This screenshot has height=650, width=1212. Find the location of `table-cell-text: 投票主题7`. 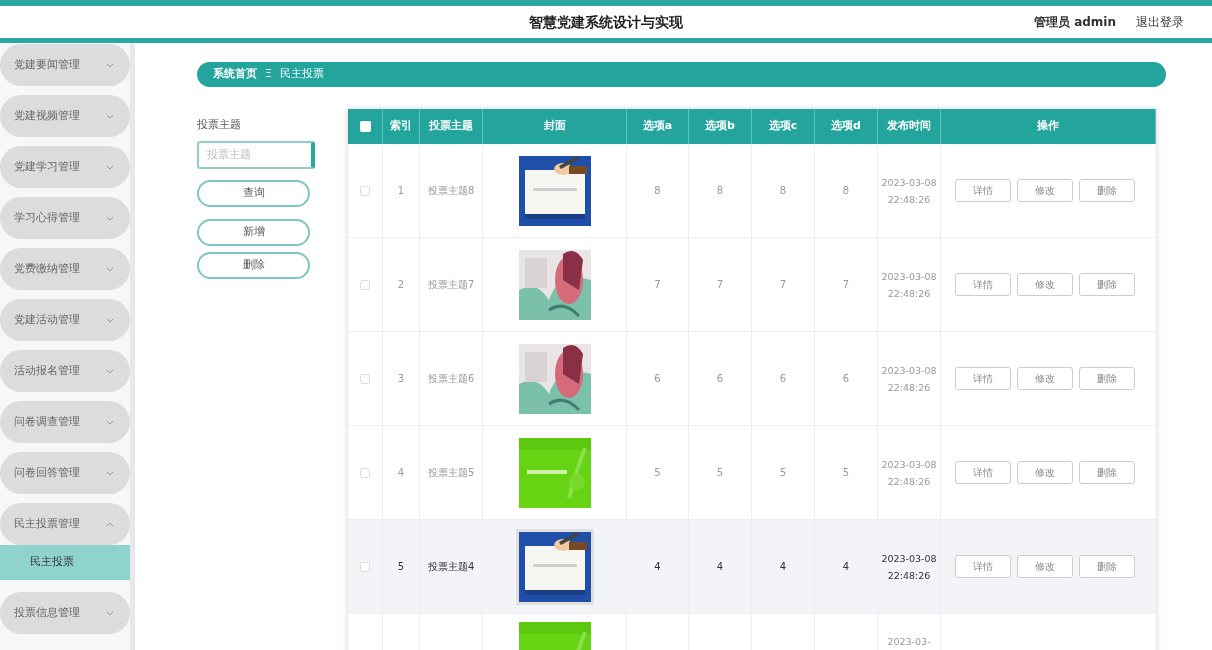

table-cell-text: 投票主题7 is located at coordinates (451, 285).